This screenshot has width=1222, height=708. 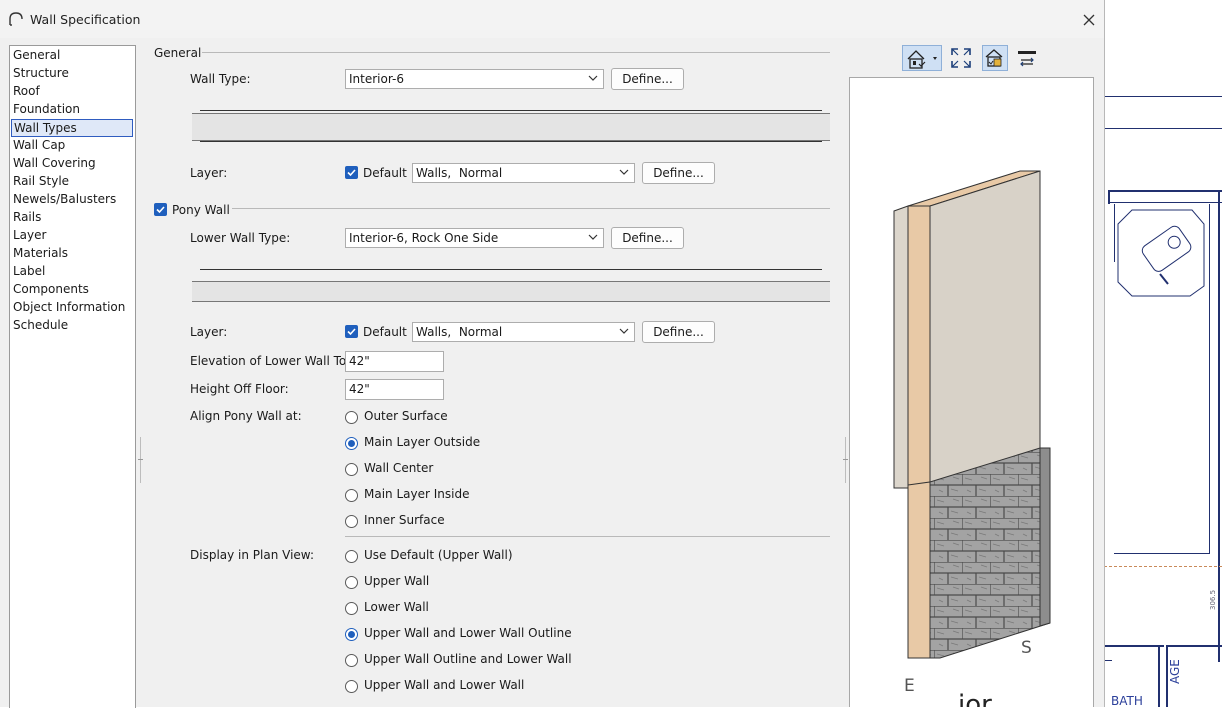 I want to click on camera-view-button, so click(x=922, y=58).